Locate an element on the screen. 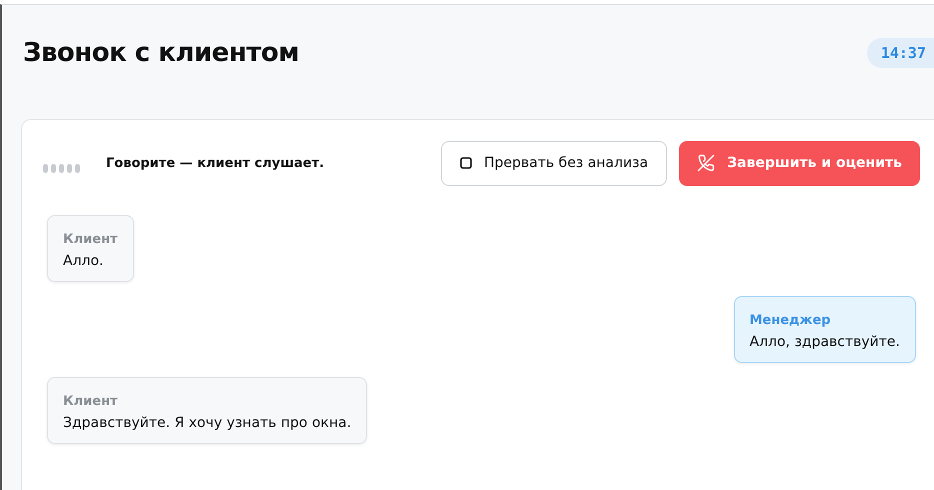 The height and width of the screenshot is (490, 934). message-text: Алло, здравствуйте. is located at coordinates (825, 342).